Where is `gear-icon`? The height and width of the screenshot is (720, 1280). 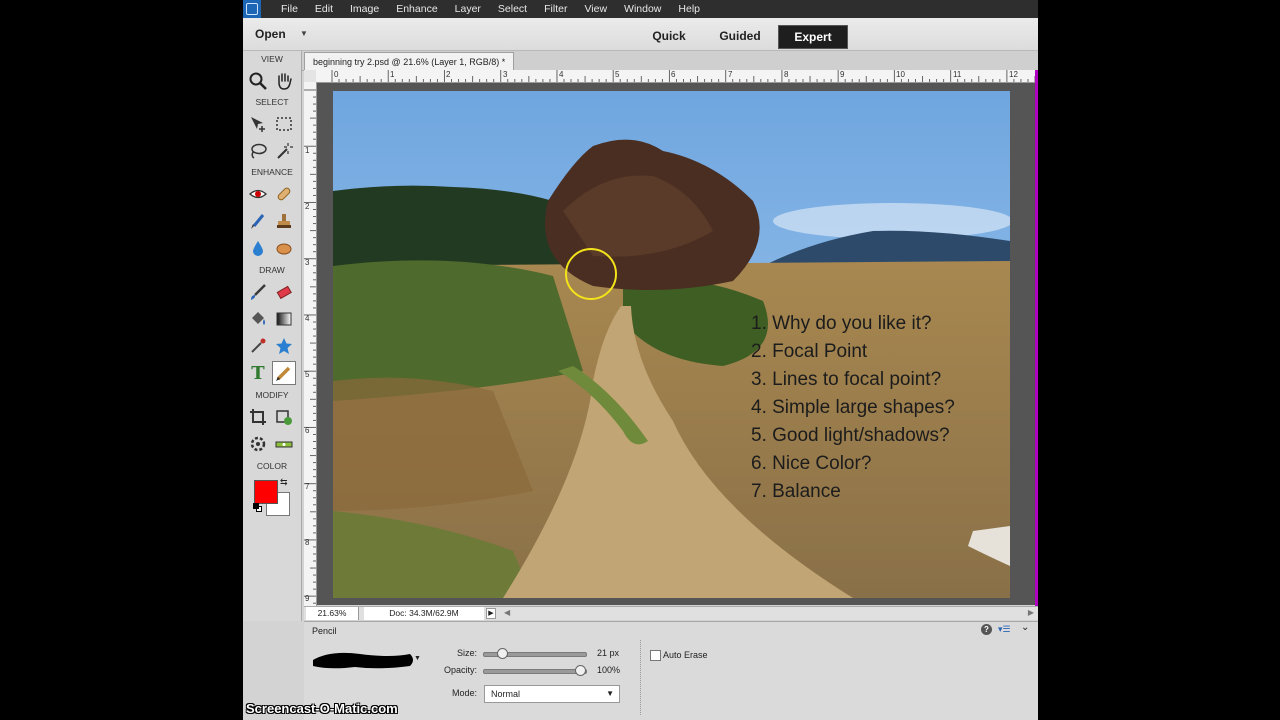 gear-icon is located at coordinates (258, 444).